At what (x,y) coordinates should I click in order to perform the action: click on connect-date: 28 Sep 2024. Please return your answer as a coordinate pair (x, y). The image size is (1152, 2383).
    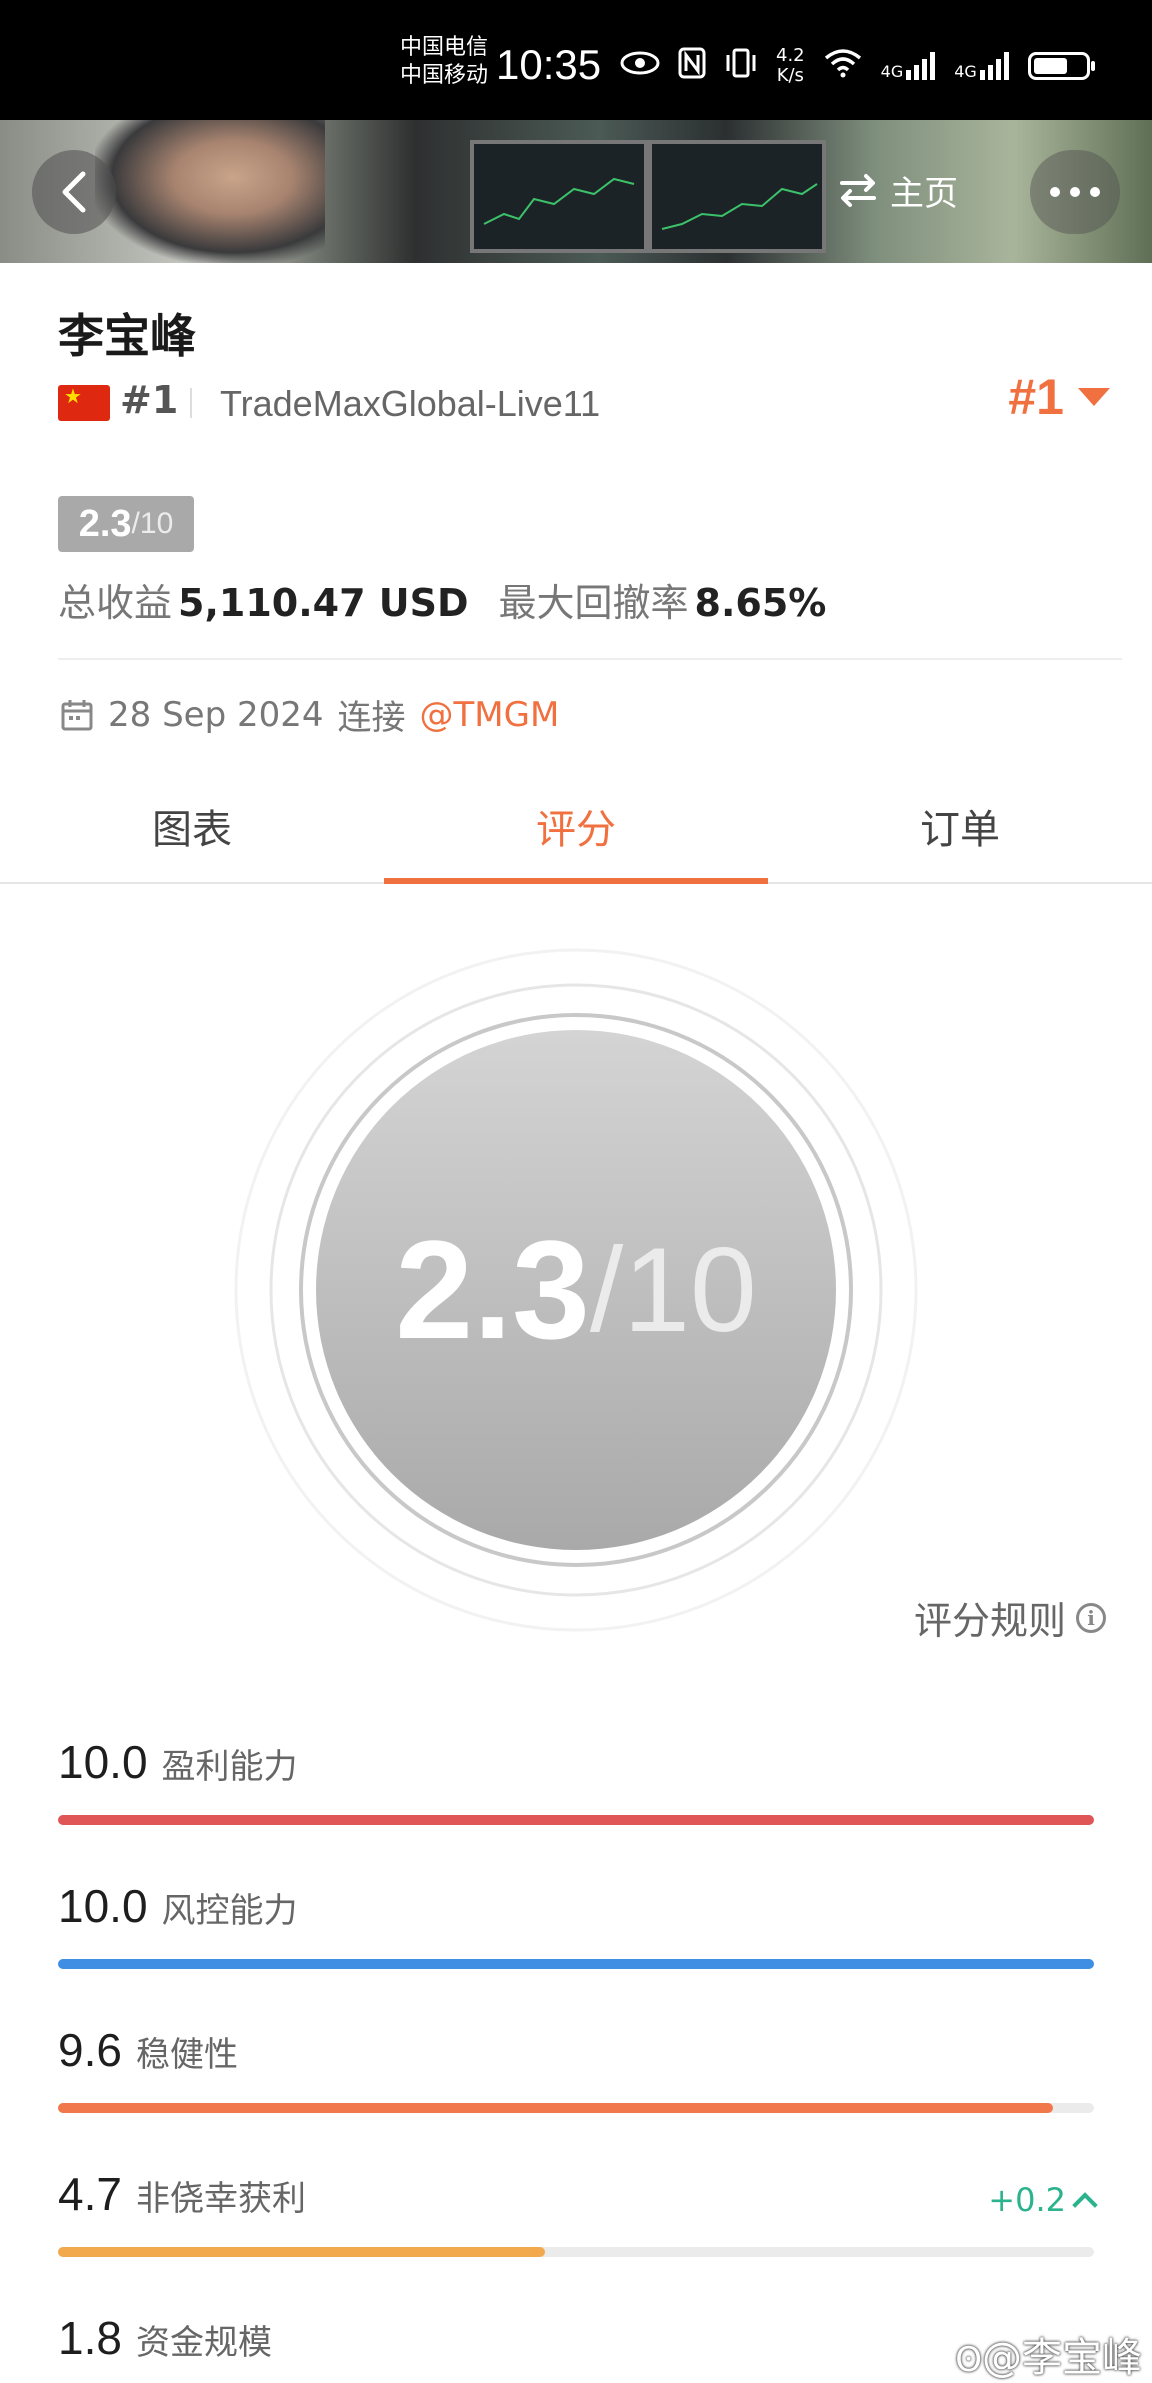
    Looking at the image, I should click on (216, 714).